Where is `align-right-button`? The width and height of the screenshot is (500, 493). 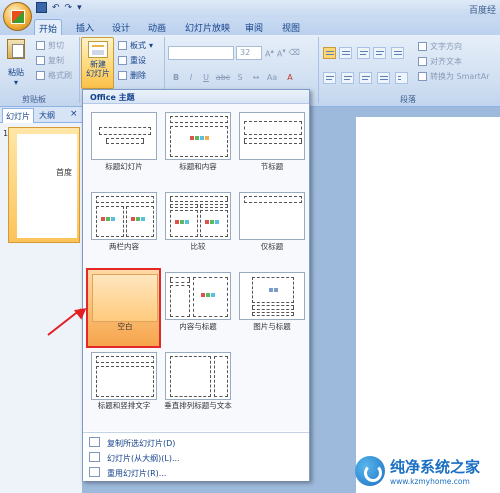
align-right-button is located at coordinates (365, 78).